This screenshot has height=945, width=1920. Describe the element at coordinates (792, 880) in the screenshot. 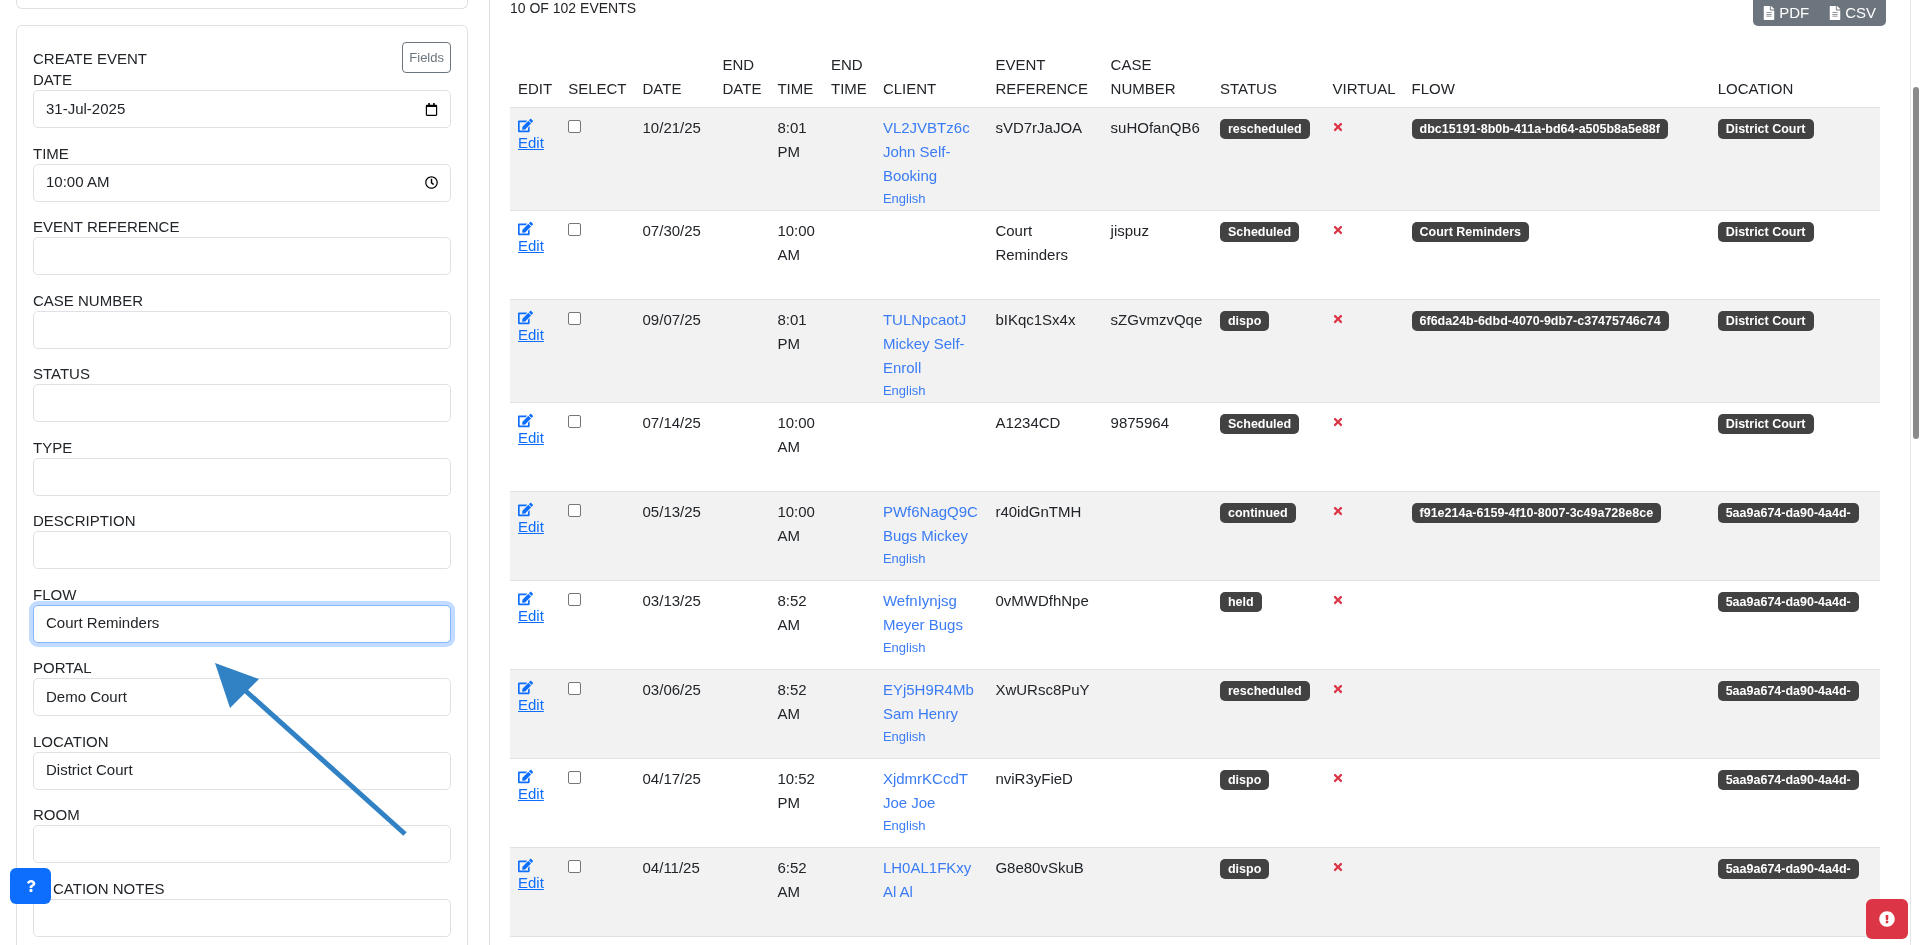

I see `time-text: 6:52 AM` at that location.